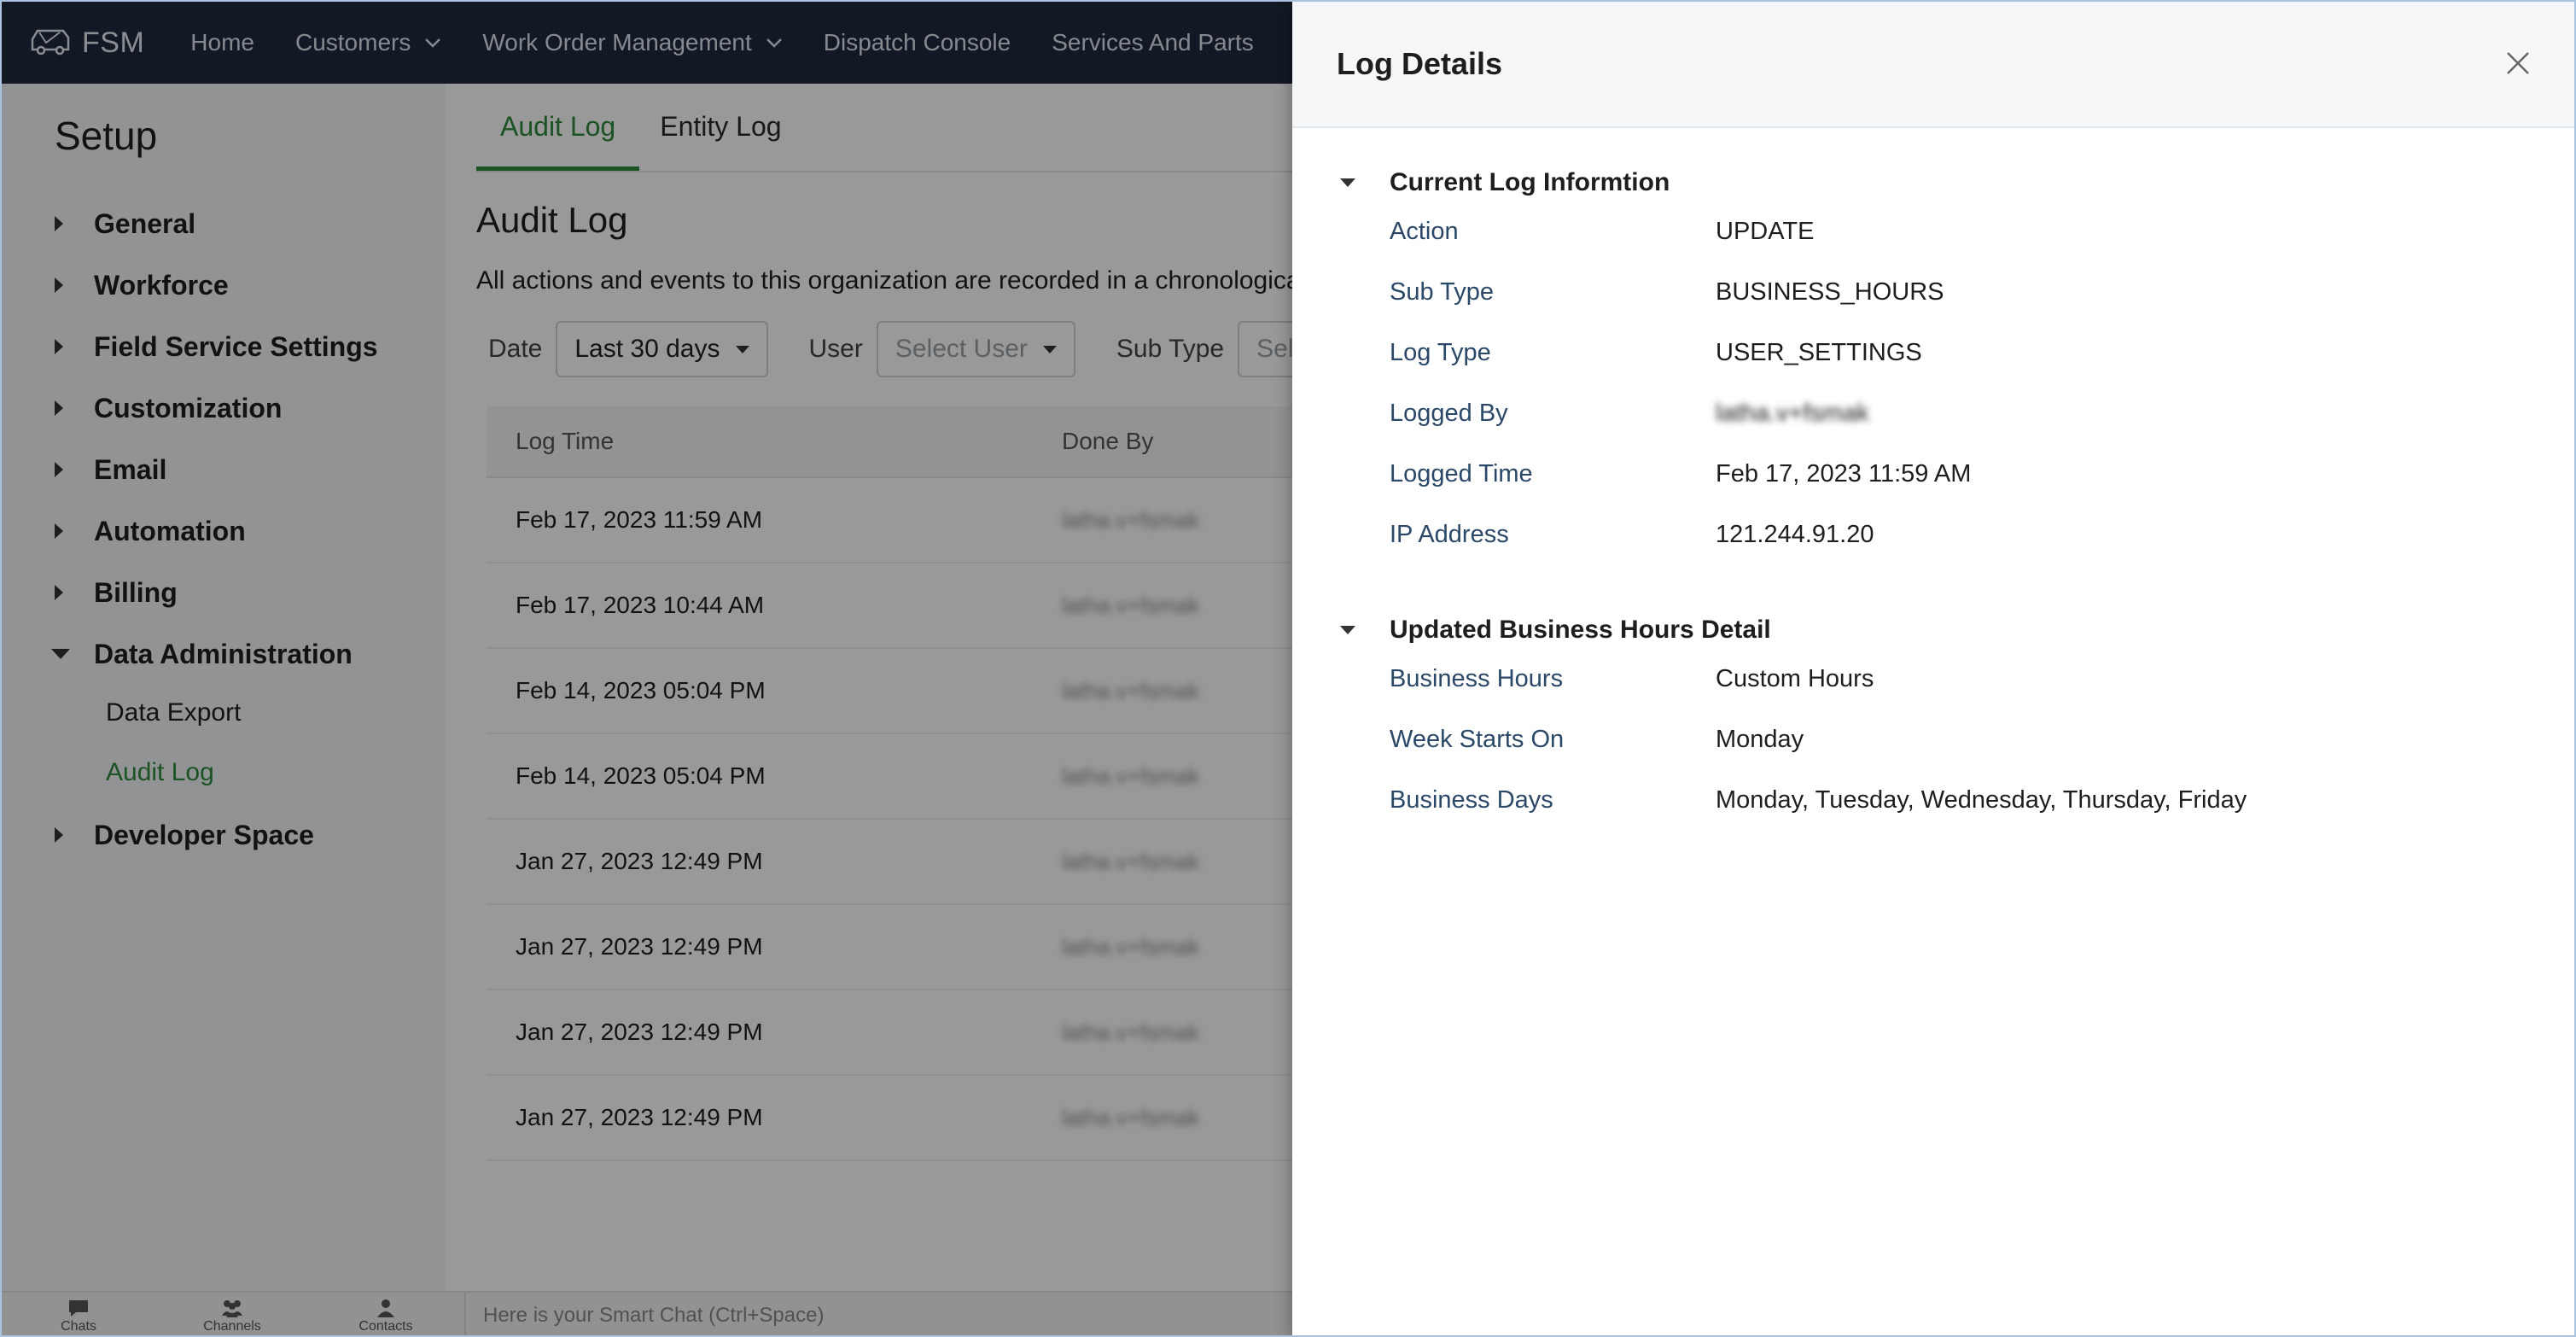 The image size is (2576, 1337). Describe the element at coordinates (1760, 739) in the screenshot. I see `detail-value: Monday` at that location.